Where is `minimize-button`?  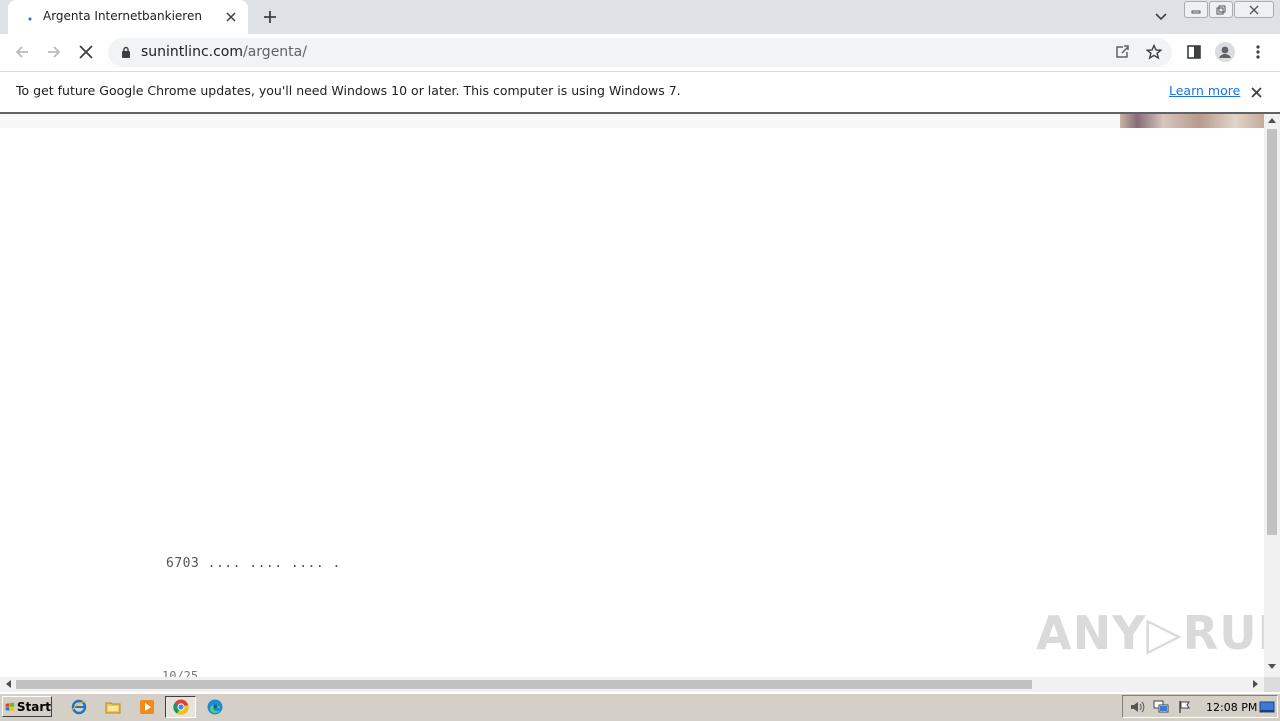 minimize-button is located at coordinates (1196, 9).